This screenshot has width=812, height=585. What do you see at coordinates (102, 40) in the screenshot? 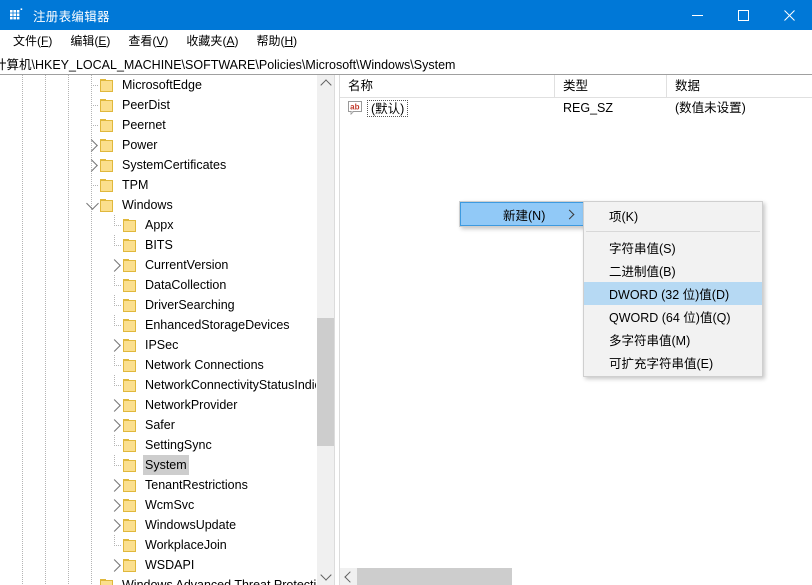
I see `menu-edit-accel: E` at bounding box center [102, 40].